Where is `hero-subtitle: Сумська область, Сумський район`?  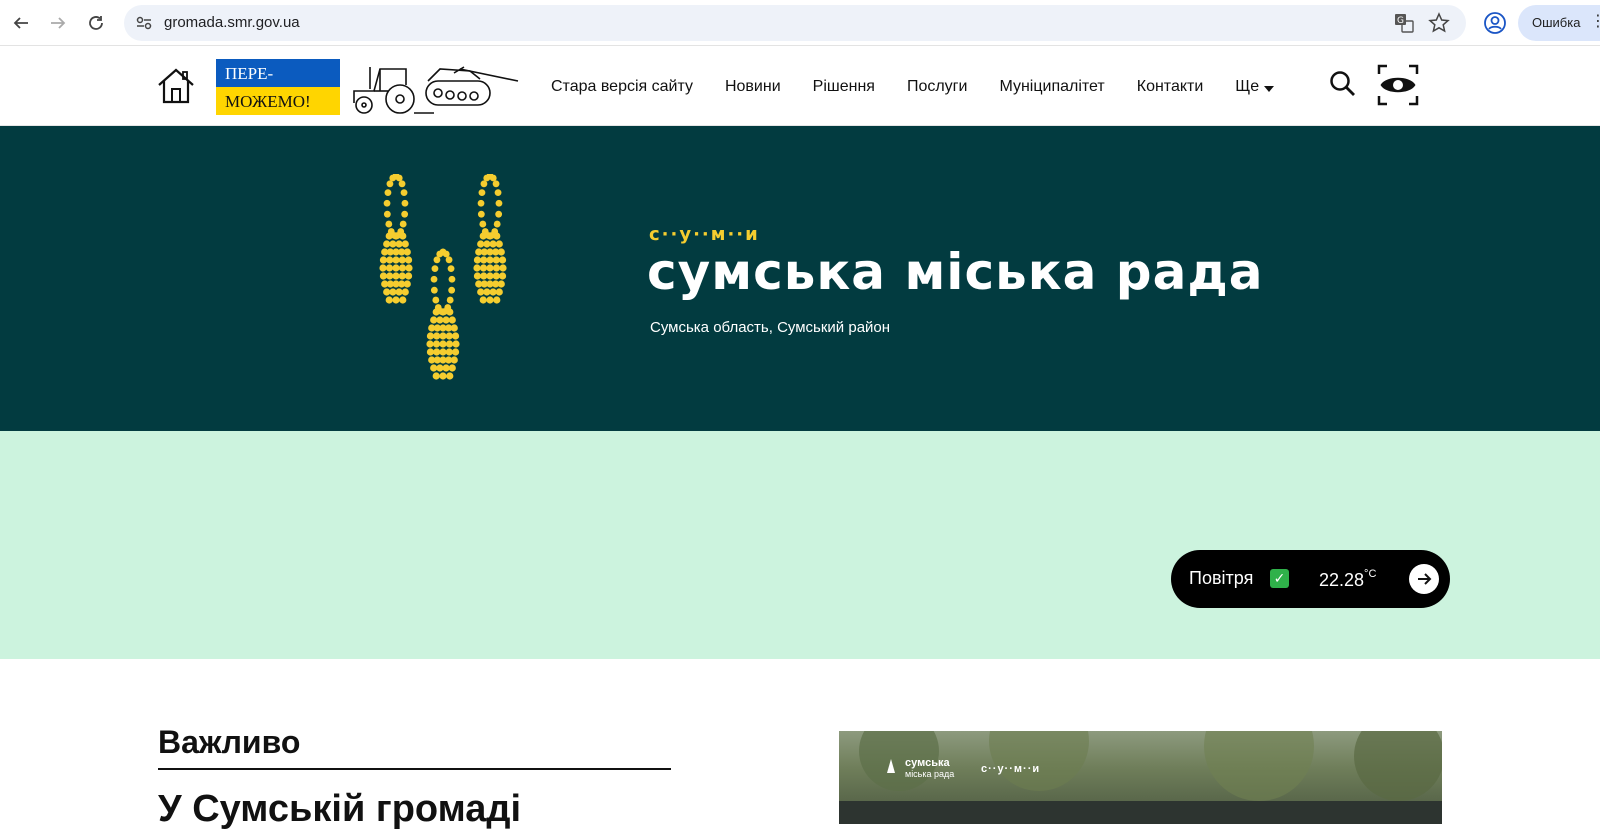 hero-subtitle: Сумська область, Сумський район is located at coordinates (770, 327).